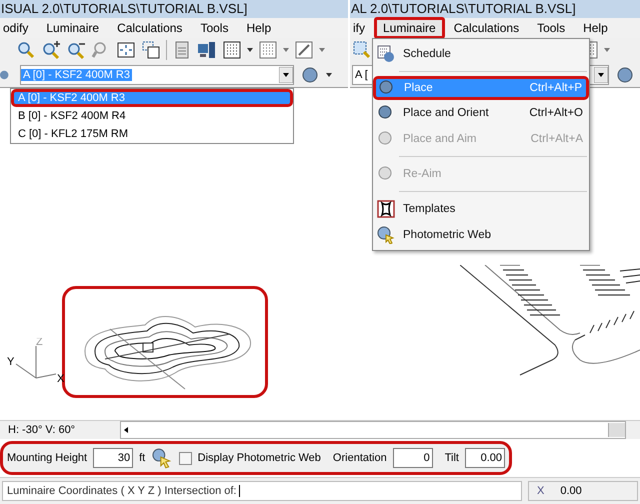 The height and width of the screenshot is (504, 640). I want to click on table-icon, so click(386, 54).